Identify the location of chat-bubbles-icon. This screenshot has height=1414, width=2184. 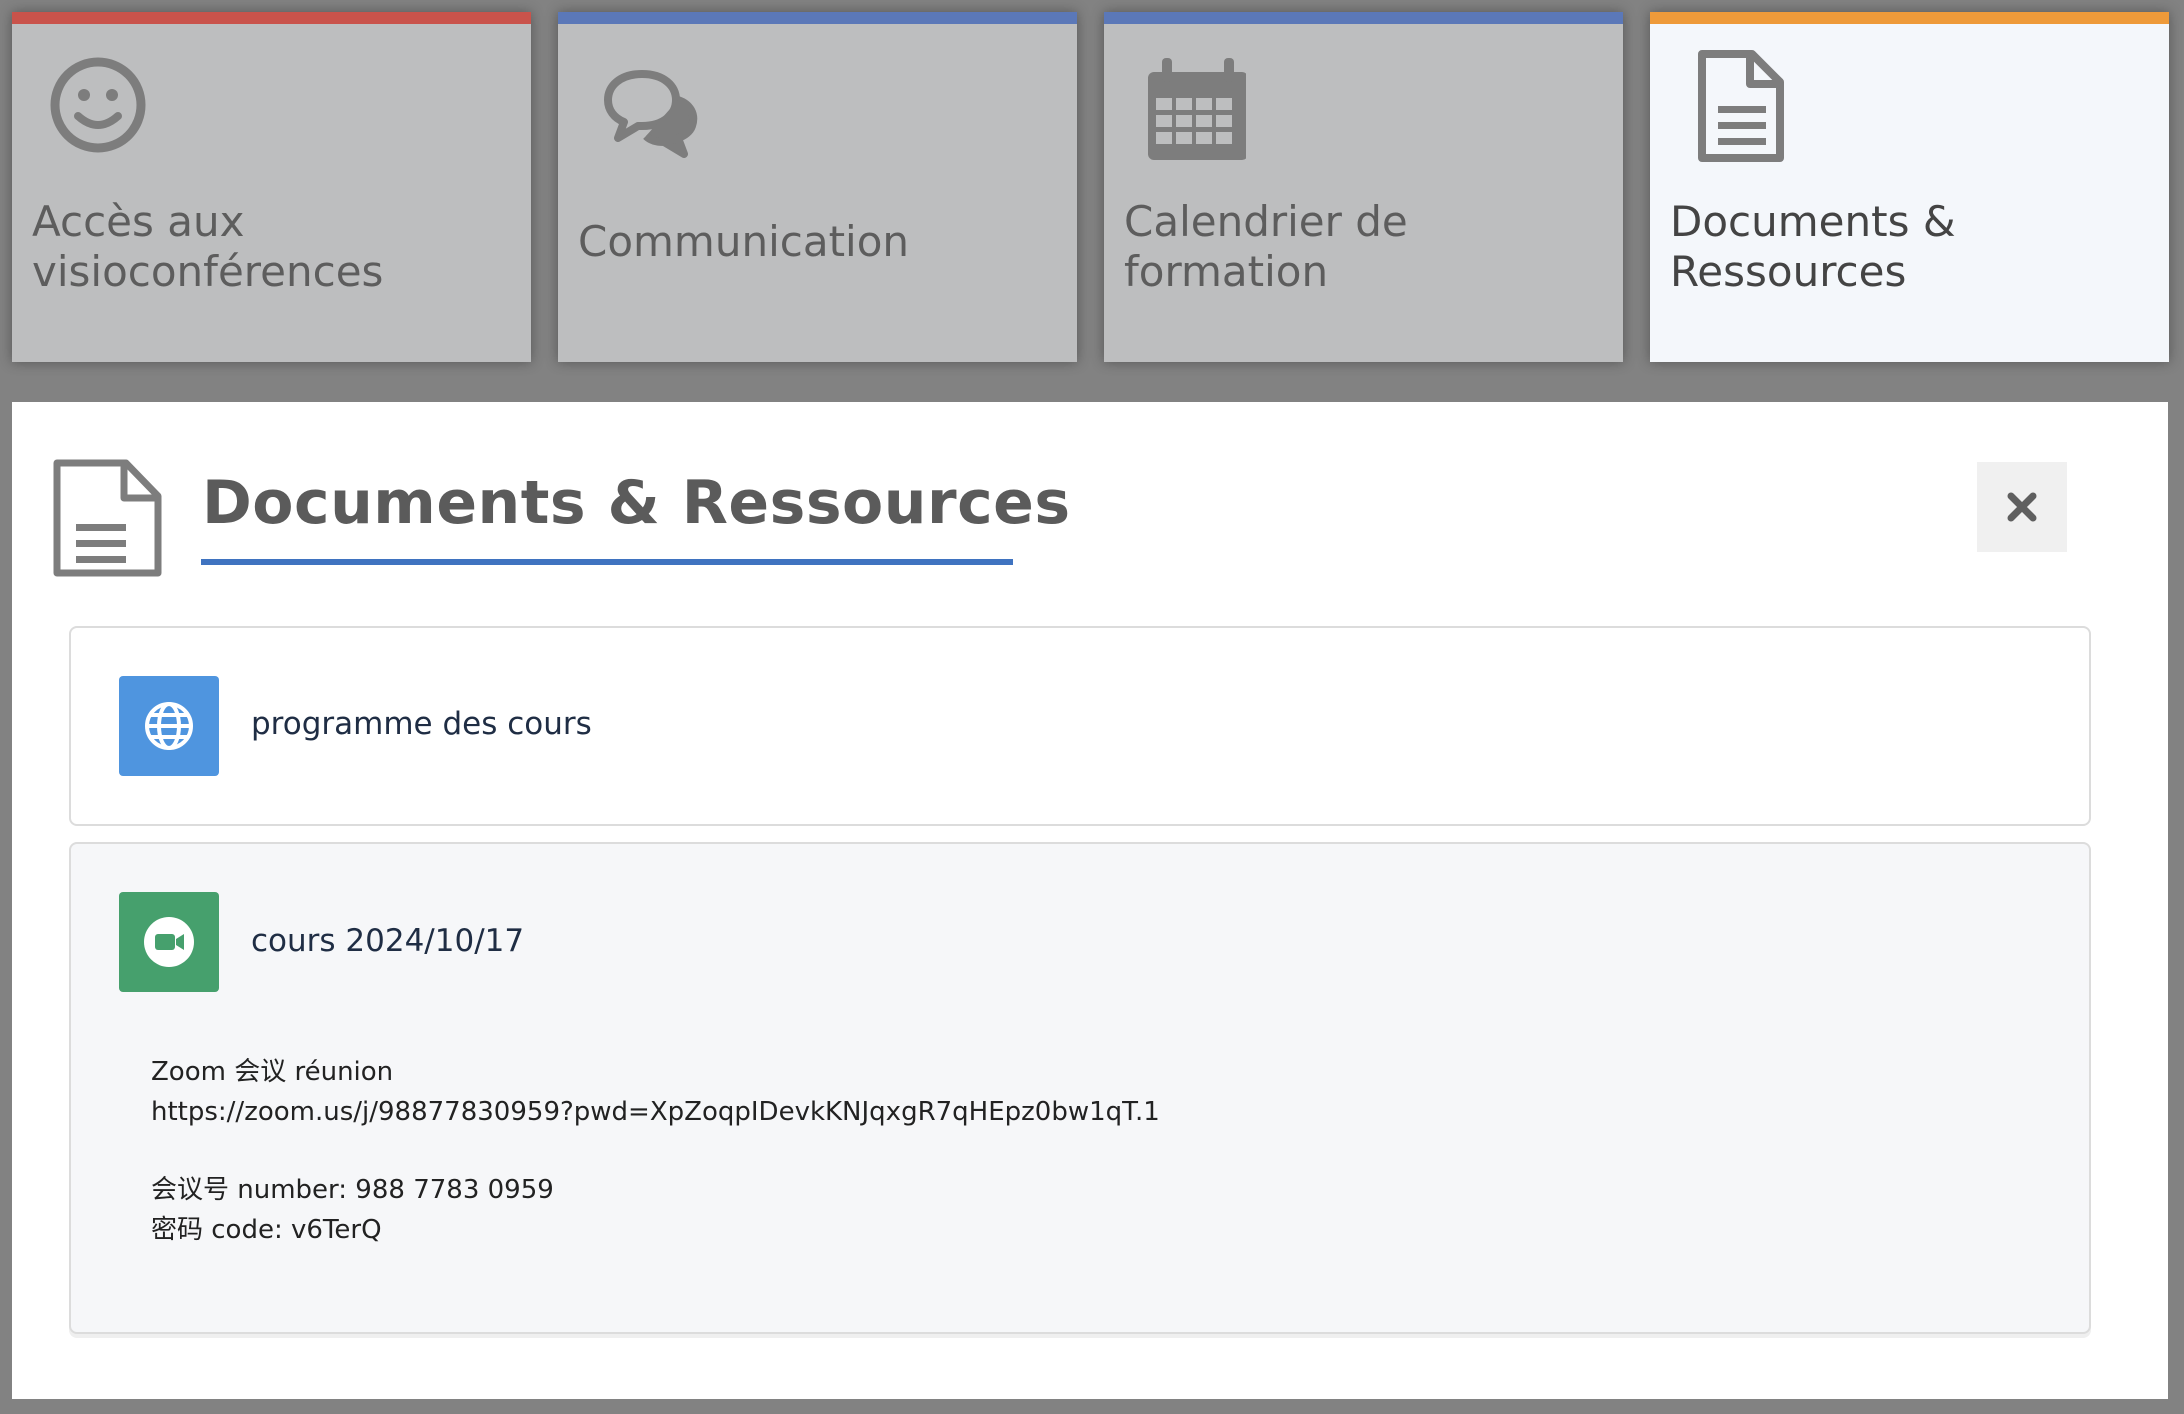
(651, 114).